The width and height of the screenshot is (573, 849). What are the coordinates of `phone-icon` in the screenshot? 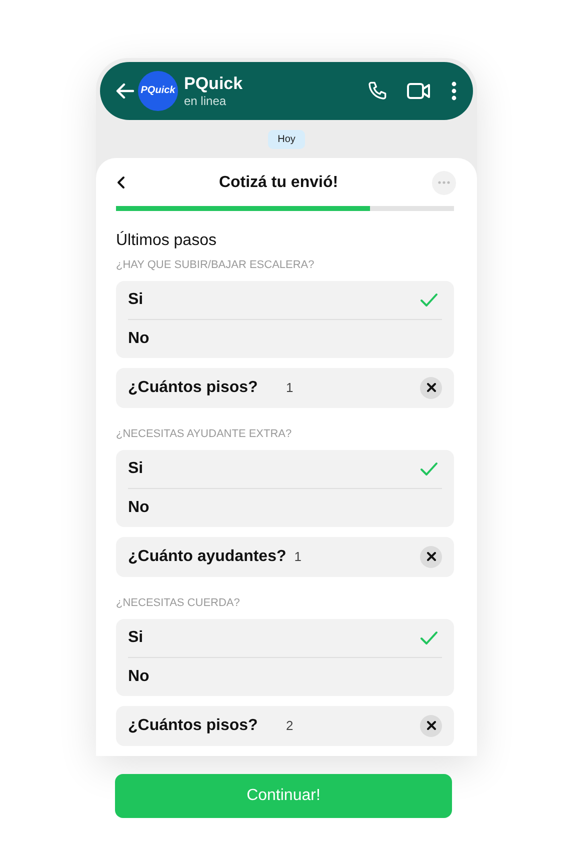 It's located at (377, 90).